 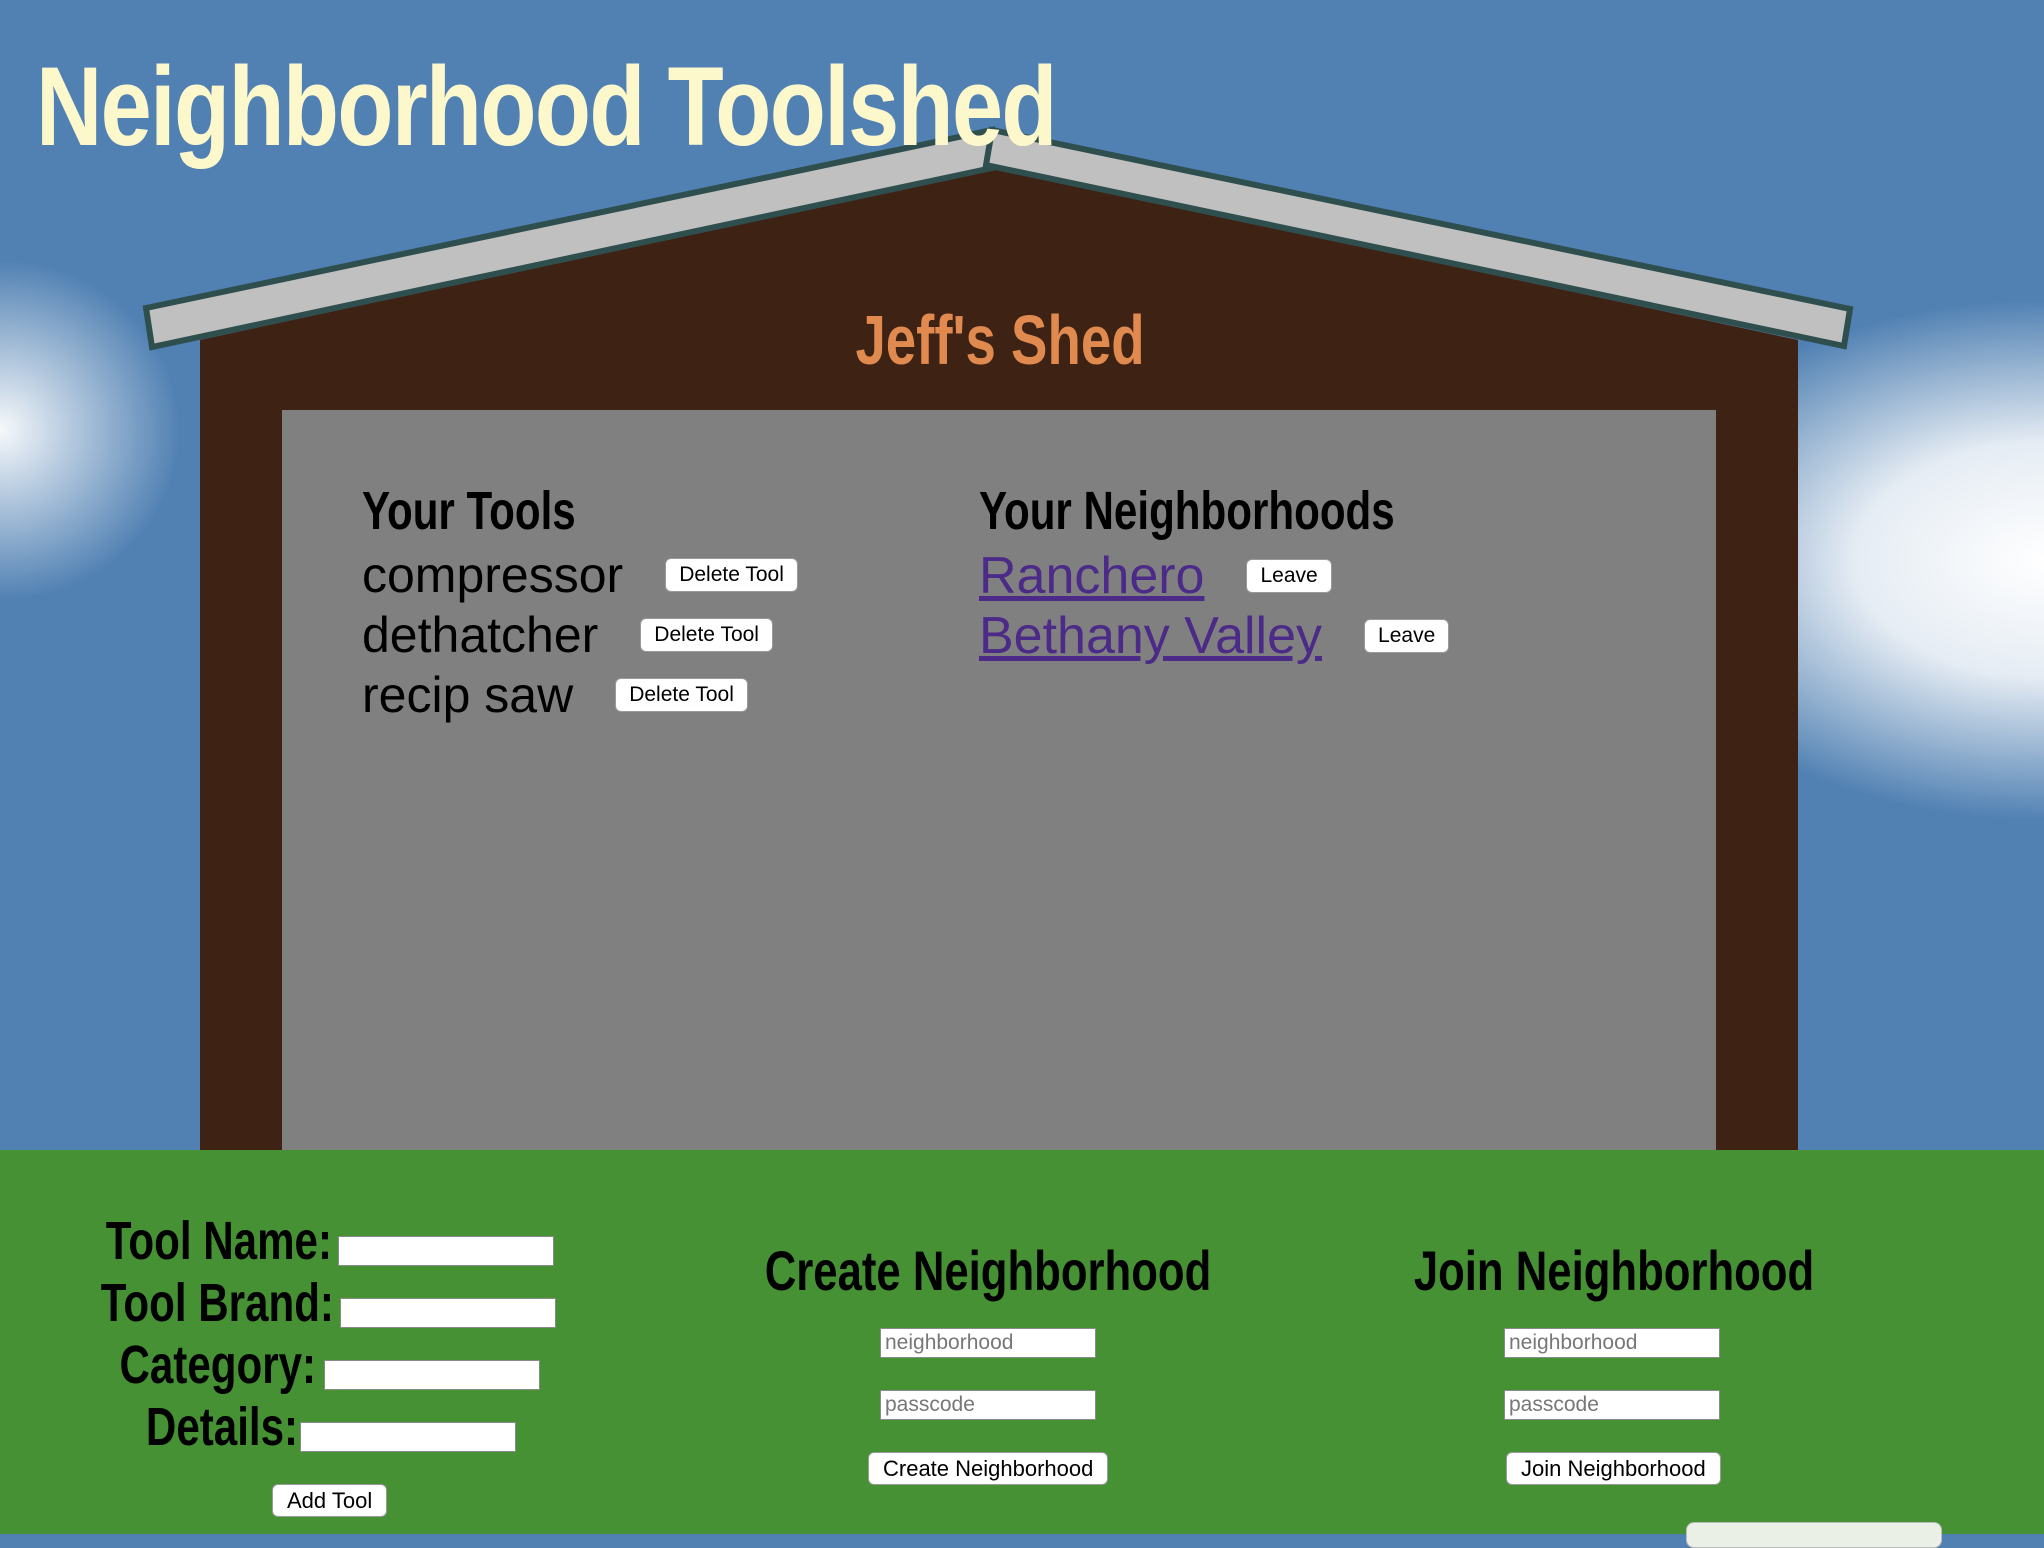 What do you see at coordinates (1000, 340) in the screenshot?
I see `shed-name: Jeff's Shed` at bounding box center [1000, 340].